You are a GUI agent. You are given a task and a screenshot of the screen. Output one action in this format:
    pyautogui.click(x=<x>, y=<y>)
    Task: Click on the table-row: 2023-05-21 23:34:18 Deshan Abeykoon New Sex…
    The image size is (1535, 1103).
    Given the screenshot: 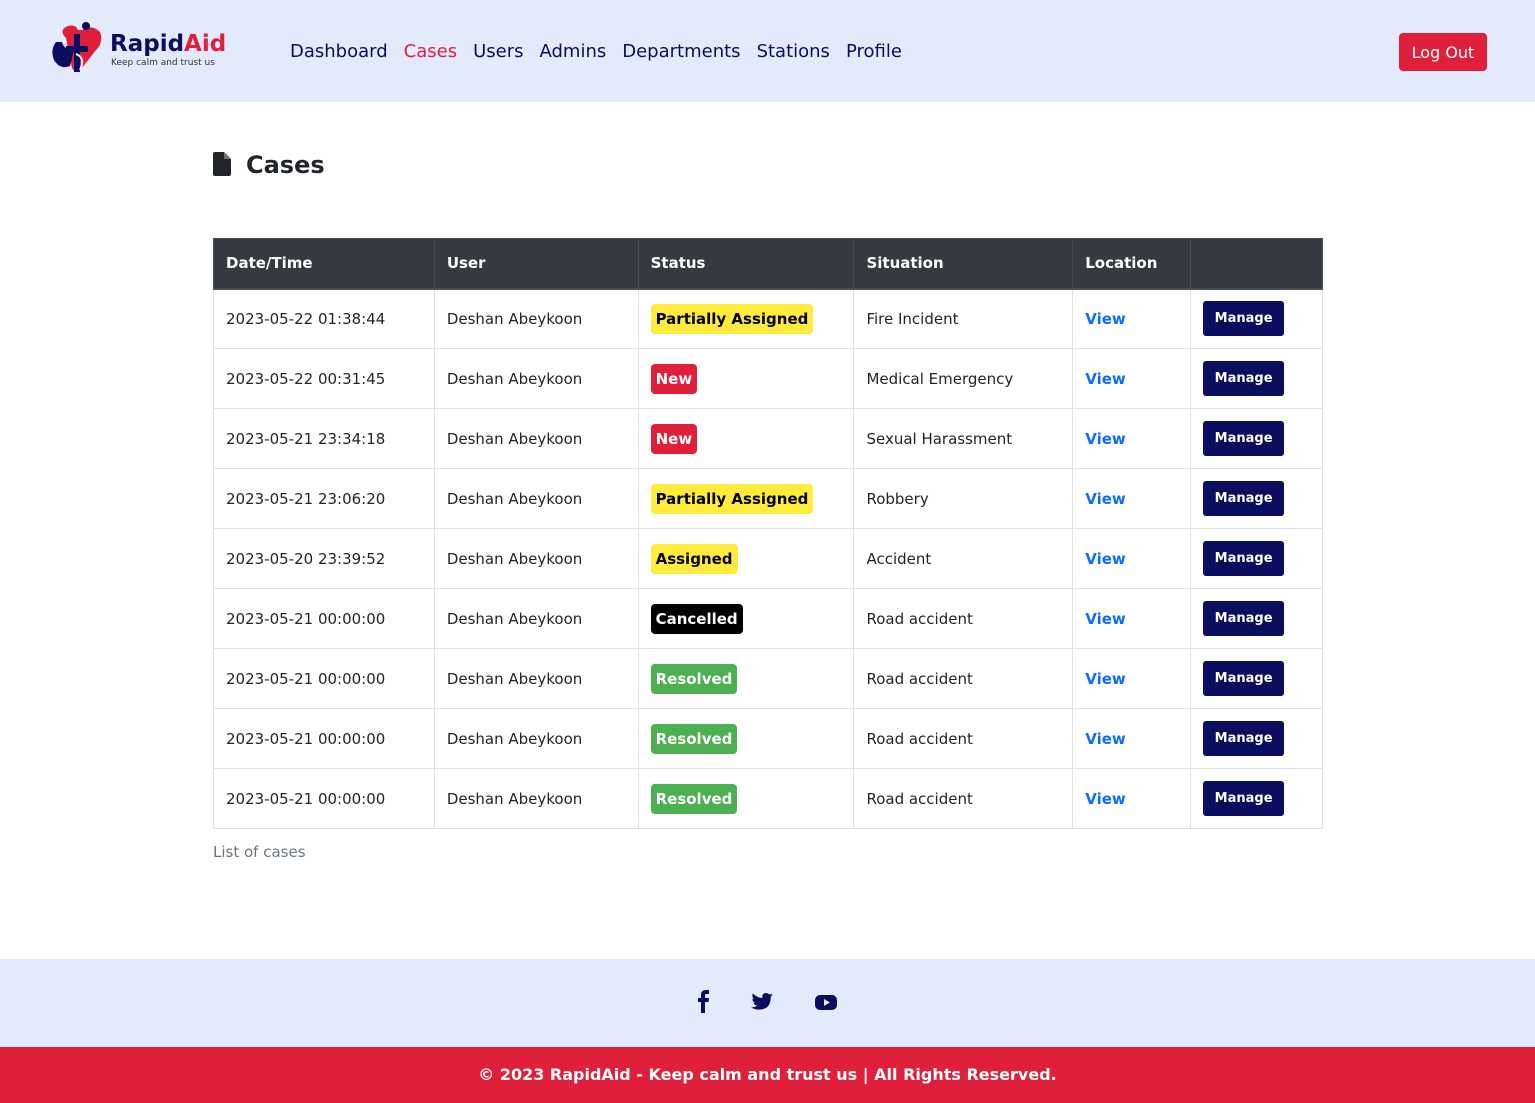 What is the action you would take?
    pyautogui.click(x=768, y=438)
    